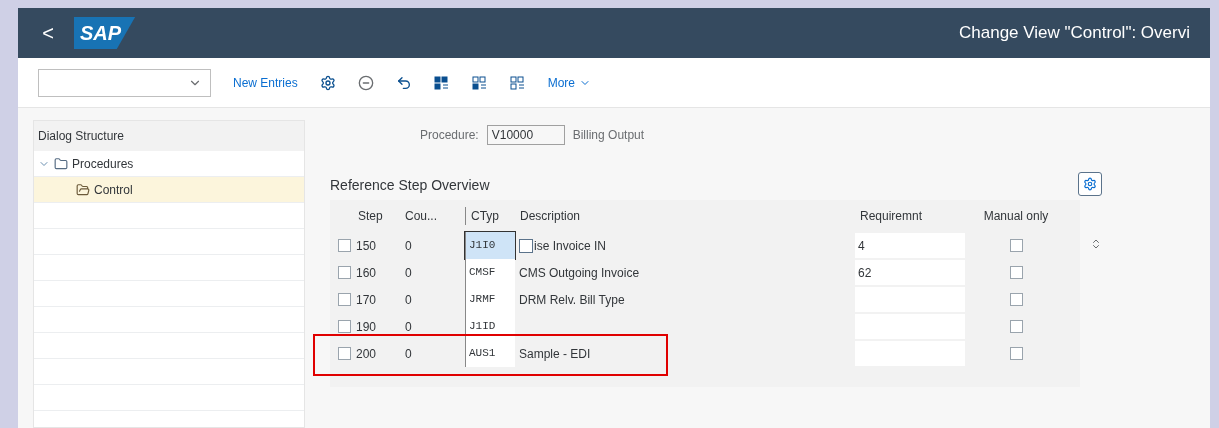 The image size is (1219, 428). What do you see at coordinates (81, 136) in the screenshot?
I see `panel-title: Dialog Structure` at bounding box center [81, 136].